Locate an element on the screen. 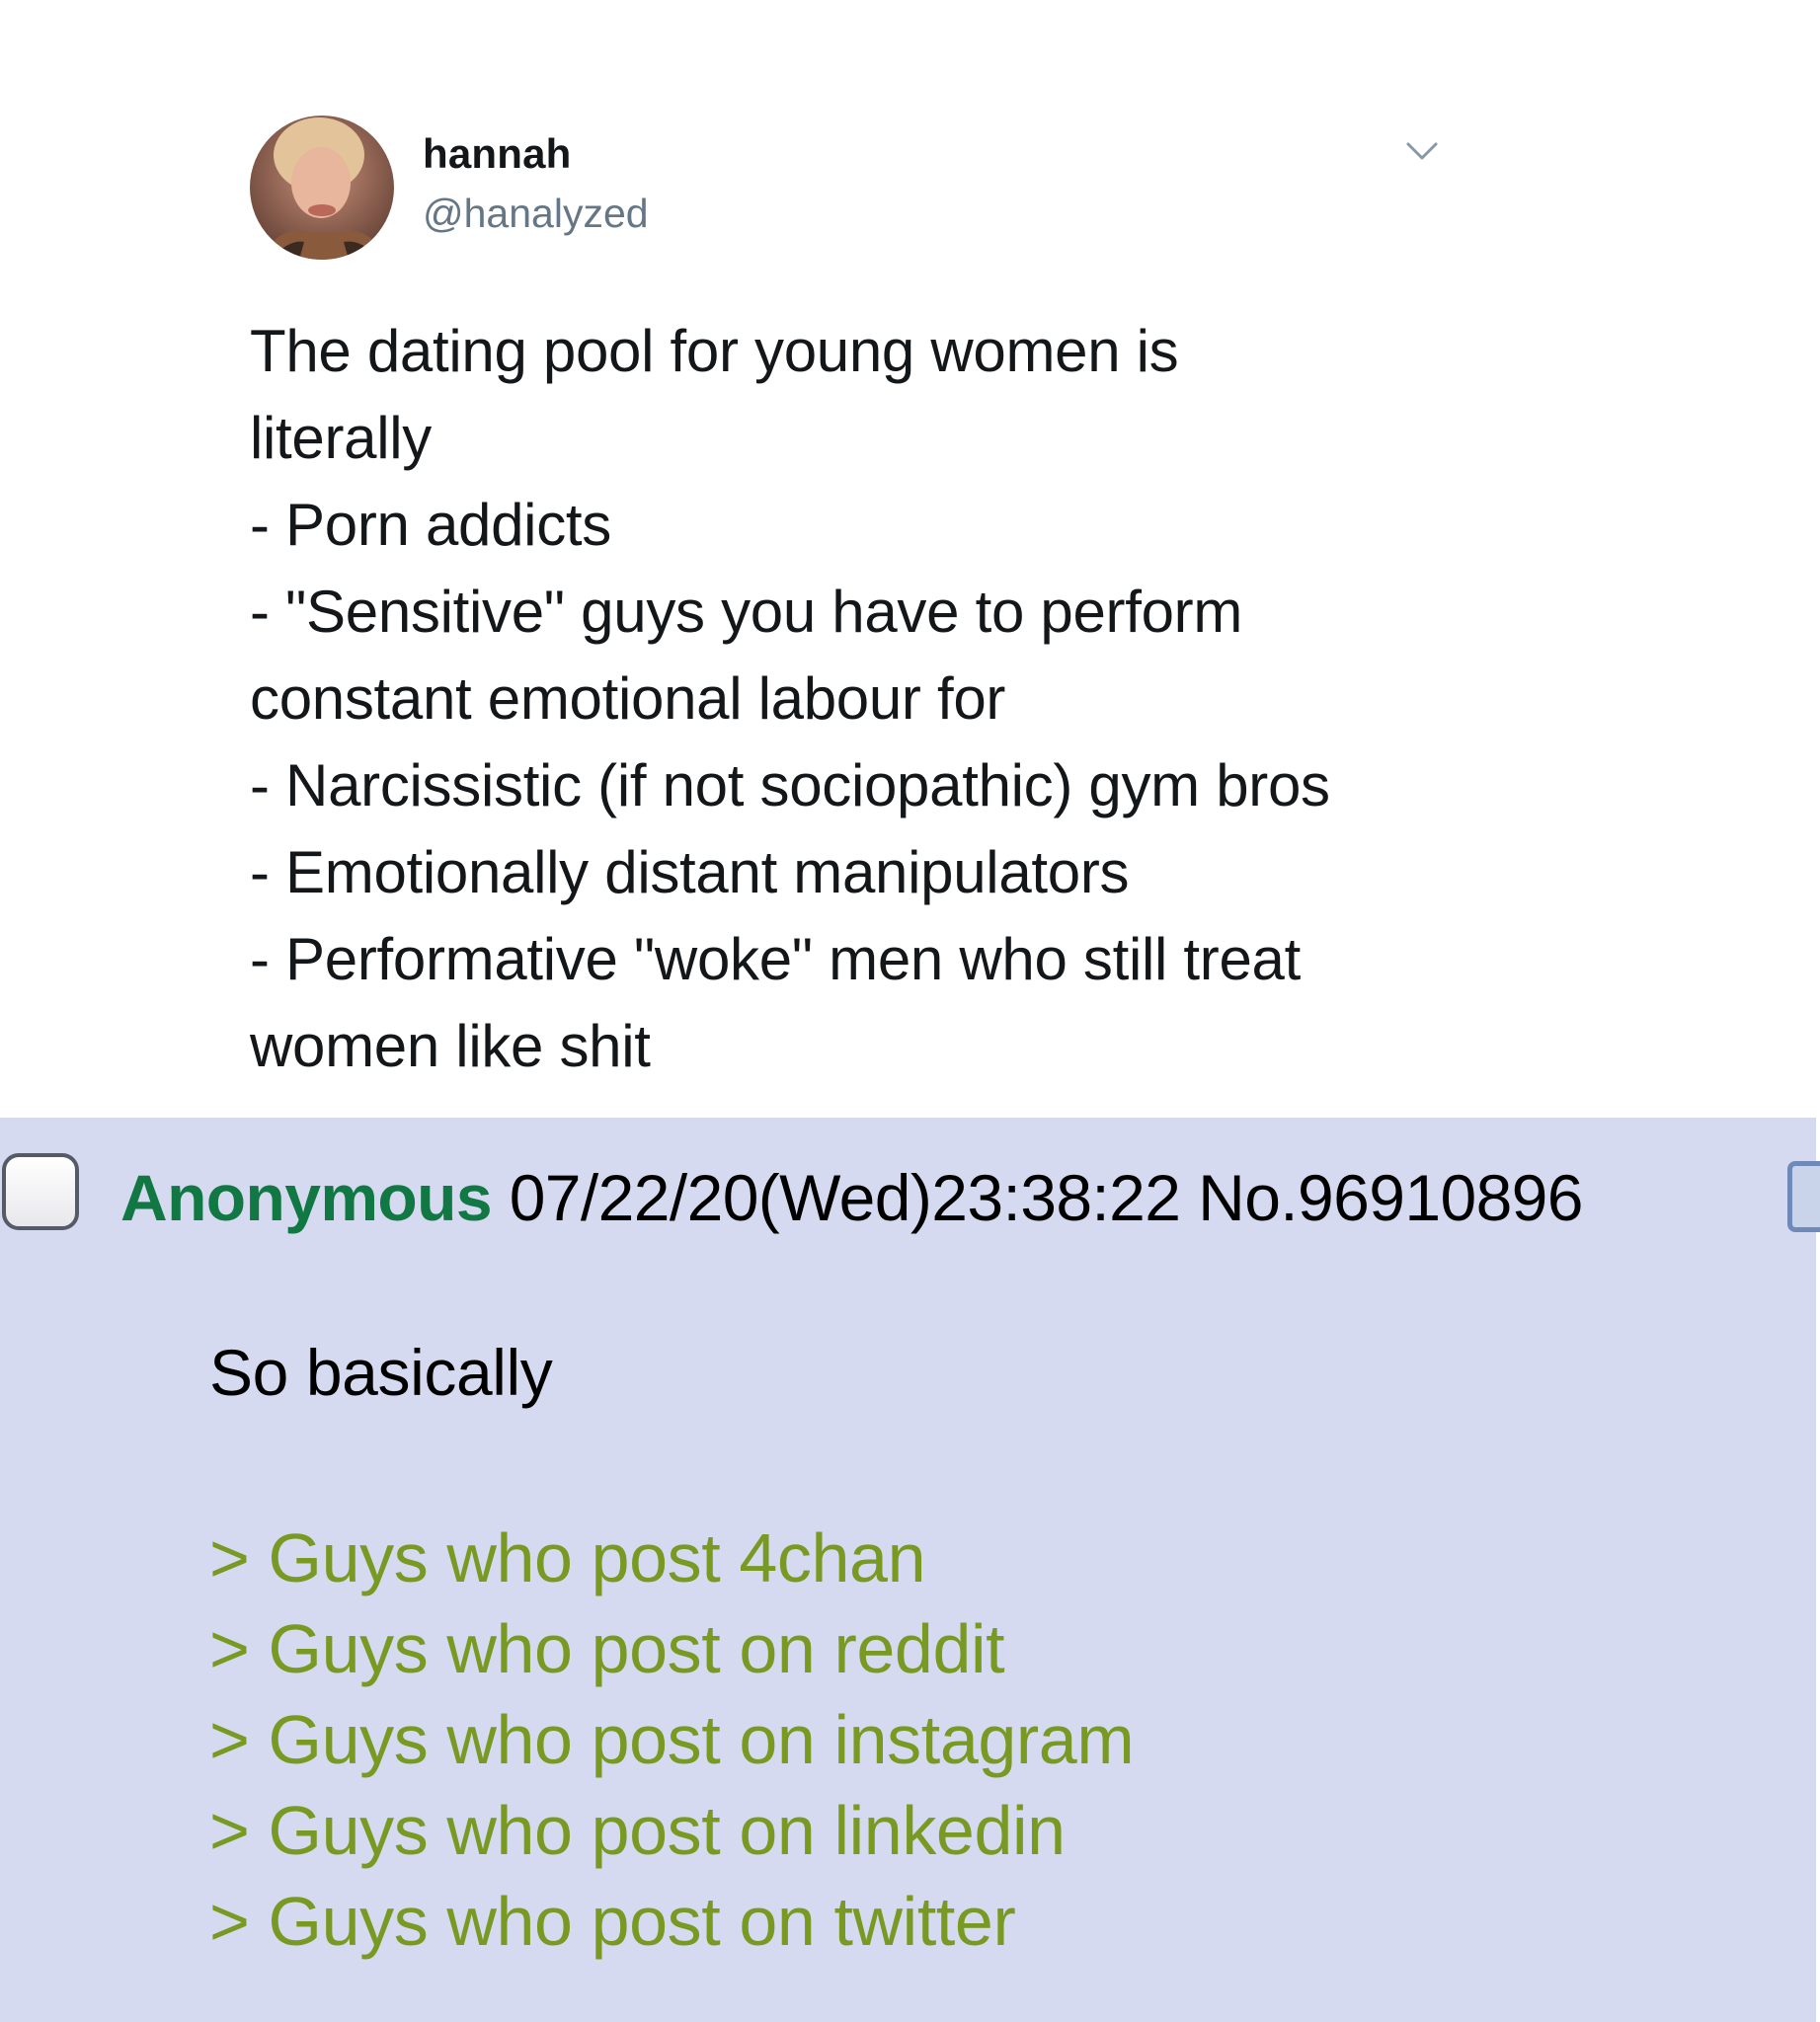 The width and height of the screenshot is (1820, 2022). poster-name: Anonymous is located at coordinates (306, 1197).